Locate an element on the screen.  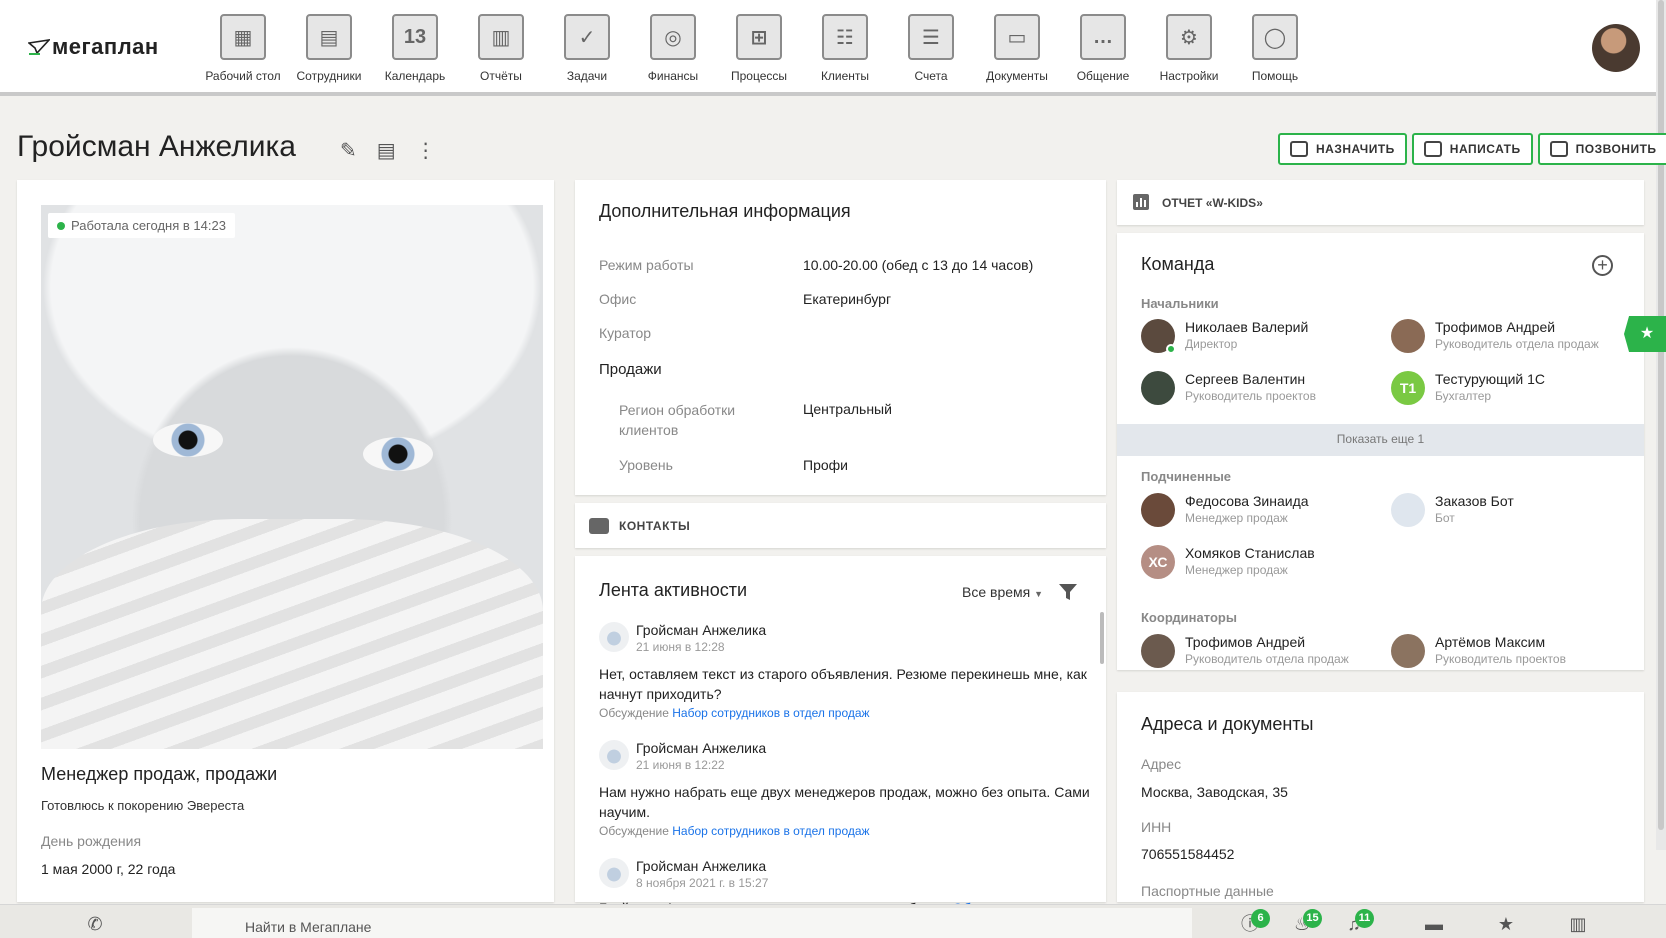
nav-item-chat: … Общение is located at coordinates (1103, 48).